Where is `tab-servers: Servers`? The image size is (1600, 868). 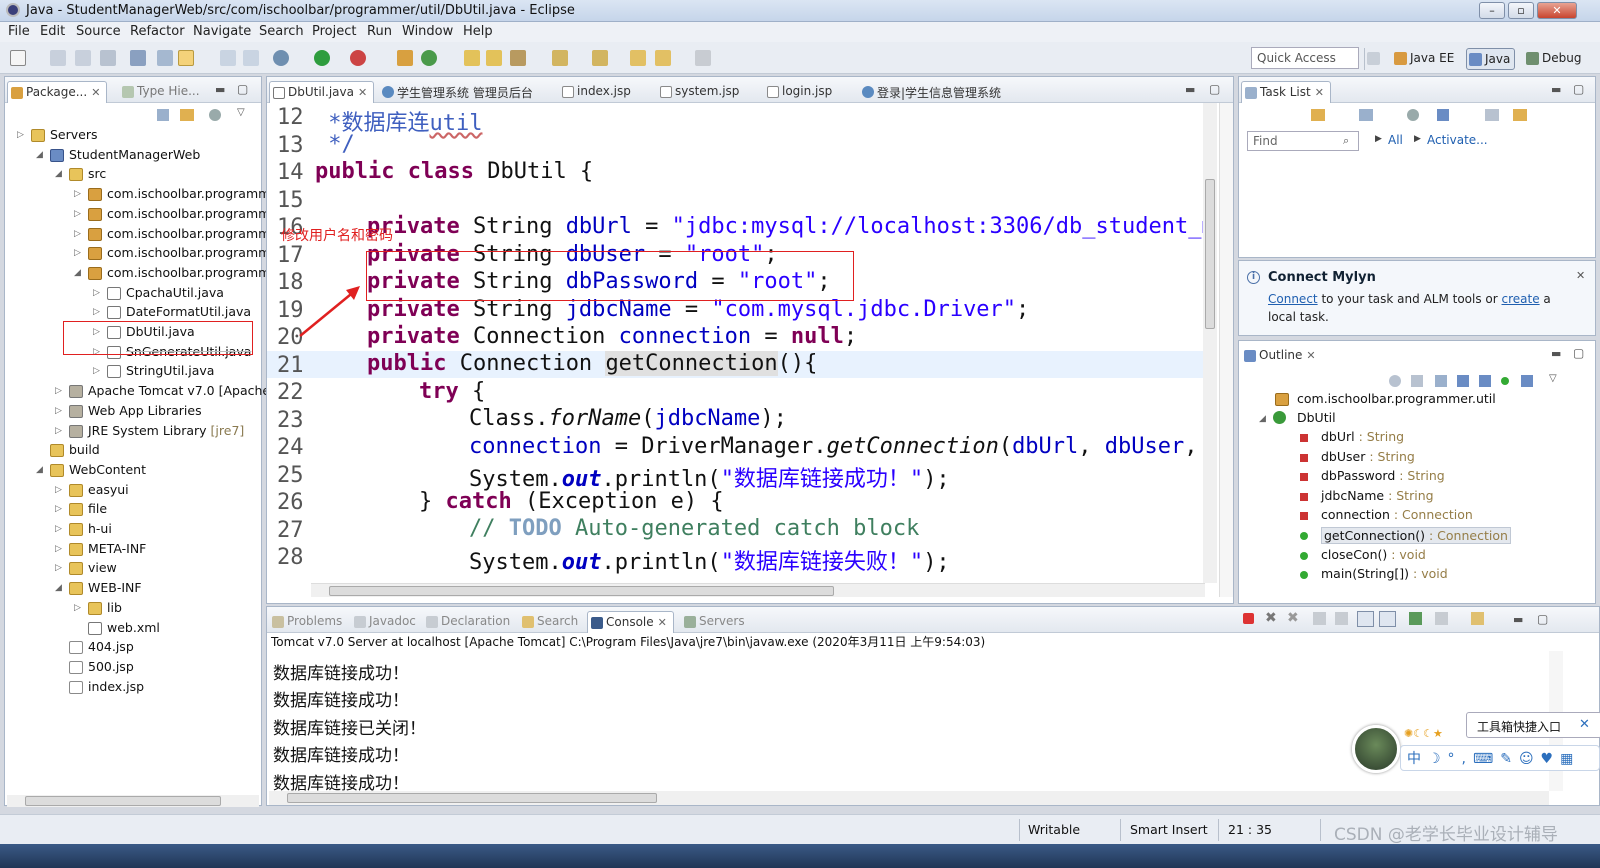
tab-servers: Servers is located at coordinates (716, 622).